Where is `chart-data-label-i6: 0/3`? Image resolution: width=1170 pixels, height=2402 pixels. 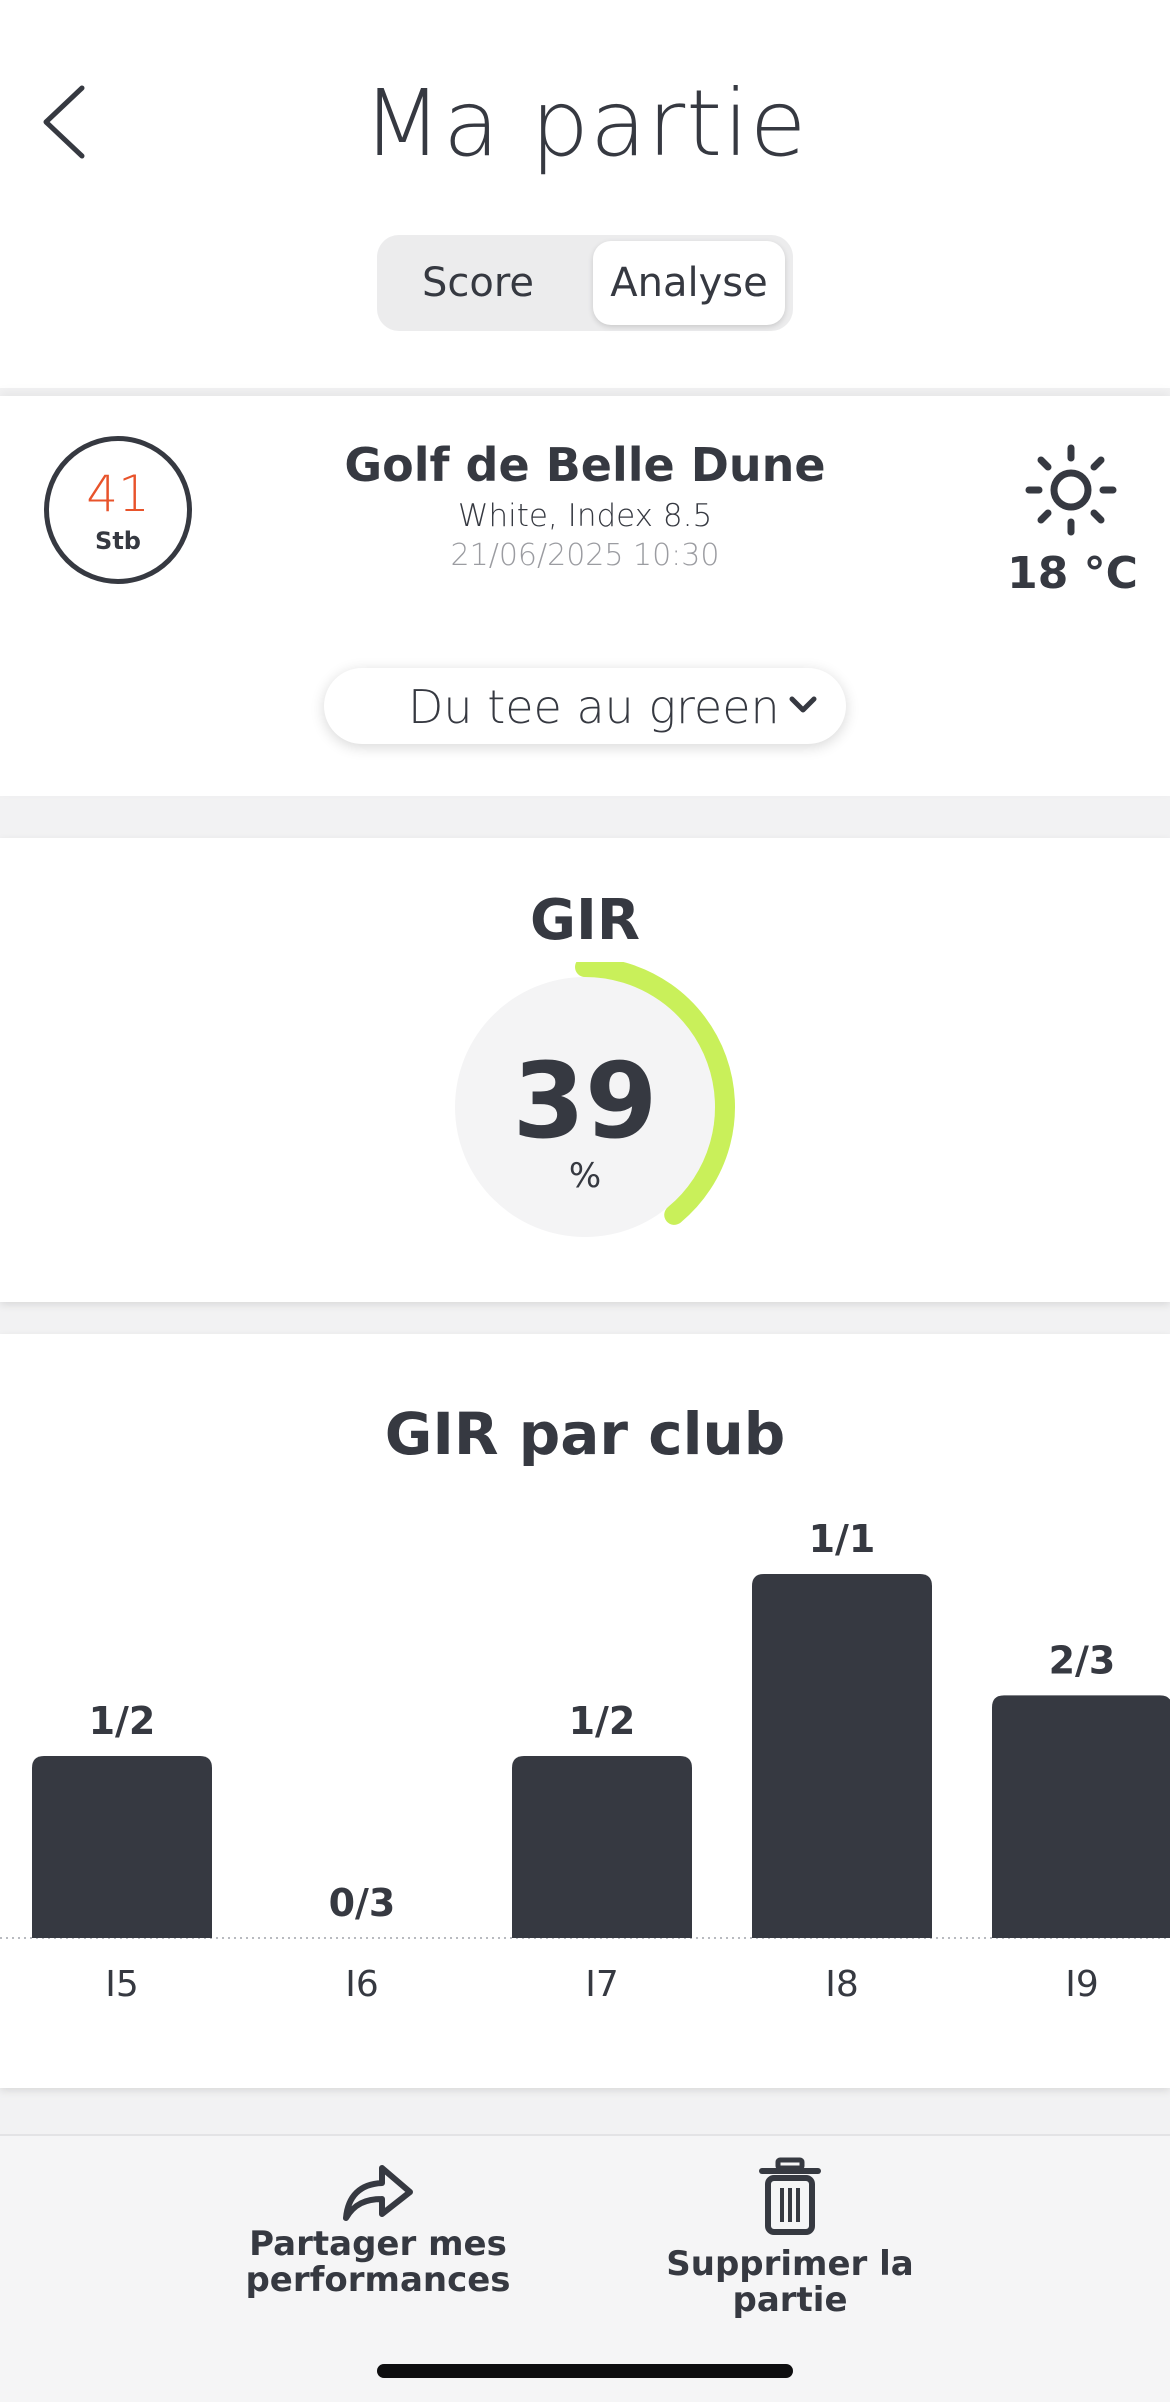
chart-data-label-i6: 0/3 is located at coordinates (362, 1903).